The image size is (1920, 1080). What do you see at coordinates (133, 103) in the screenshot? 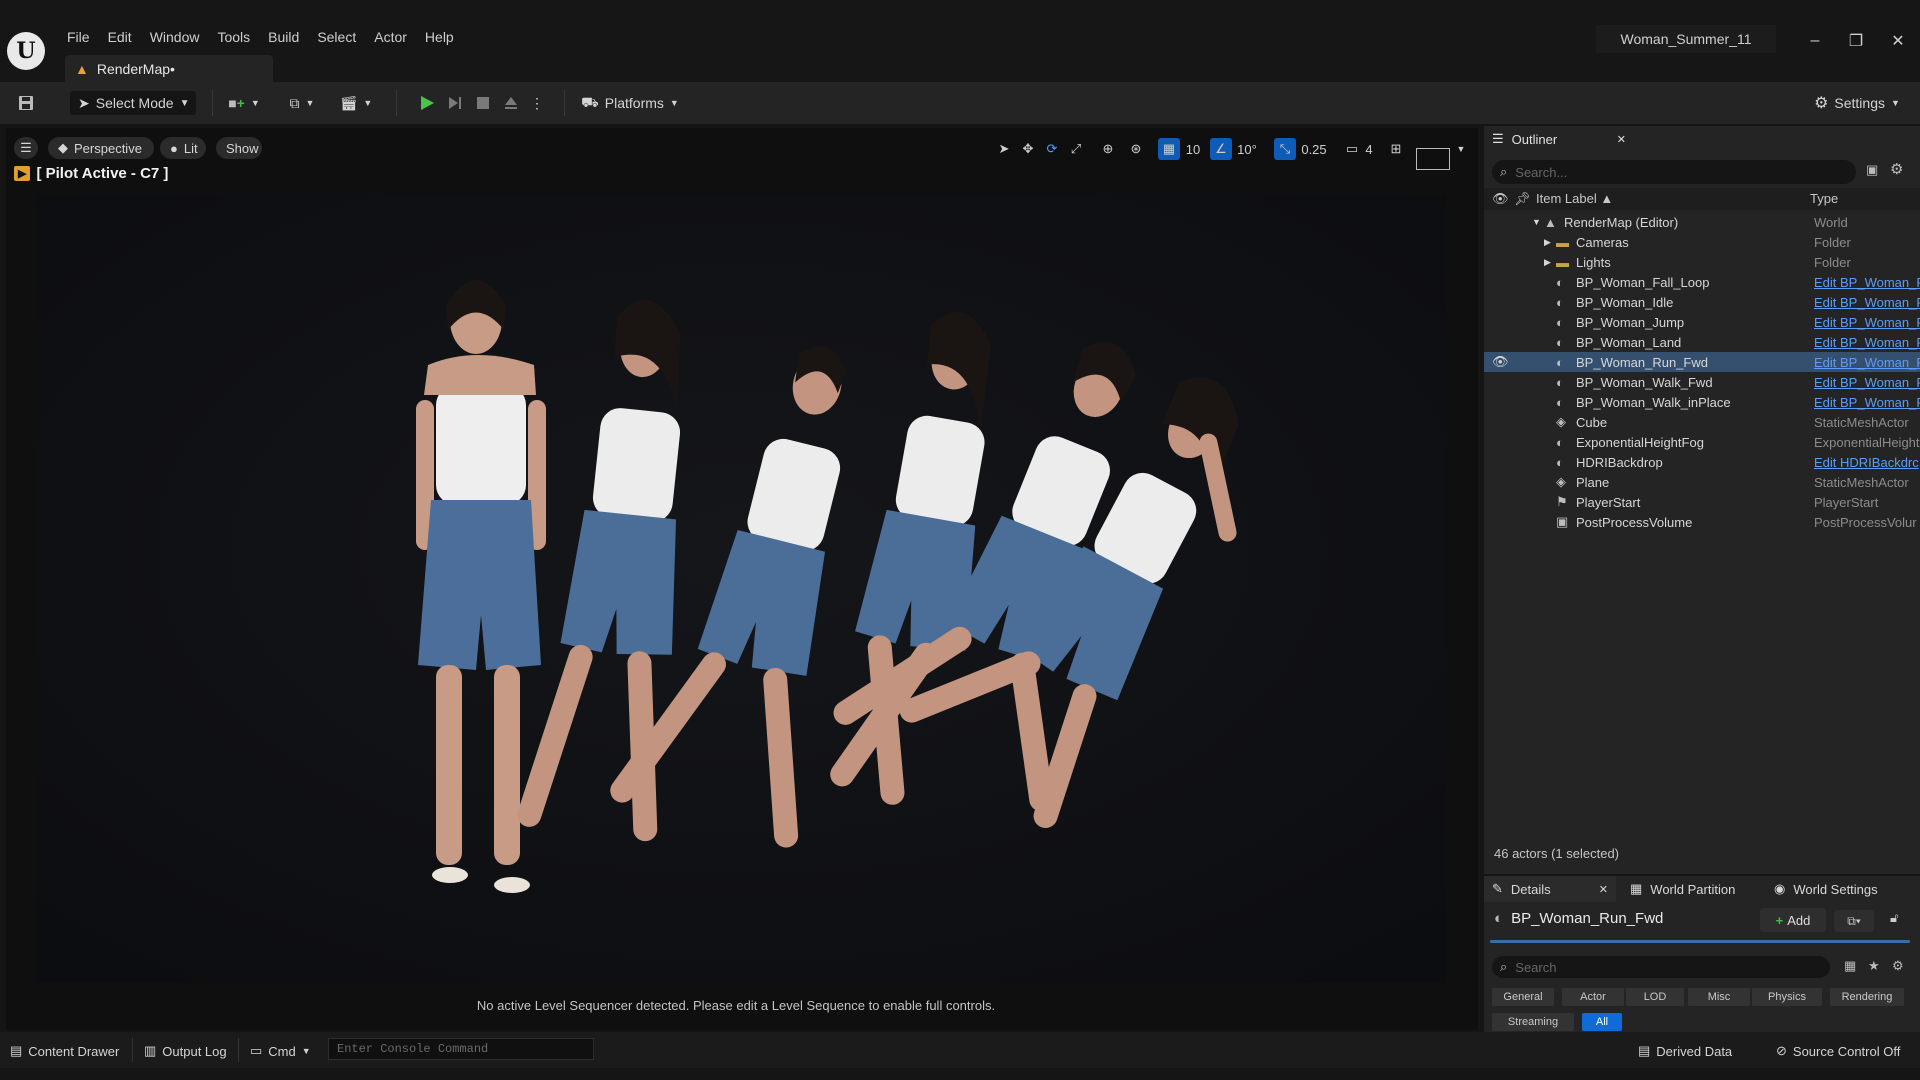
I see `select-mode-dropdown: ➤ Select Mode ▼` at bounding box center [133, 103].